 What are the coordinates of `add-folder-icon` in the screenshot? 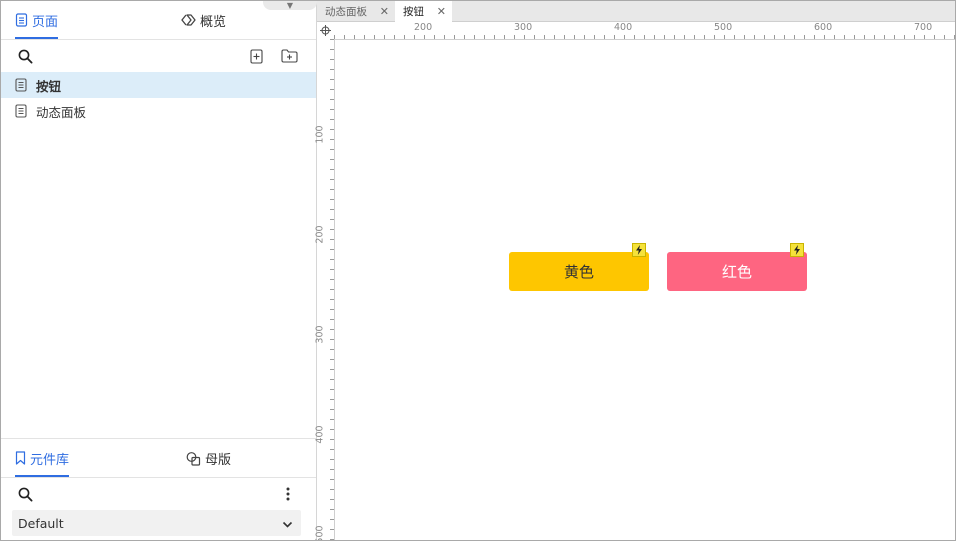 It's located at (289, 56).